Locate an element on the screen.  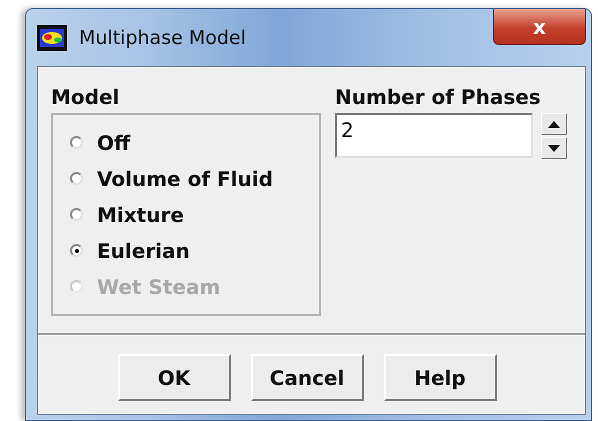
dialog-button: Help is located at coordinates (440, 377).